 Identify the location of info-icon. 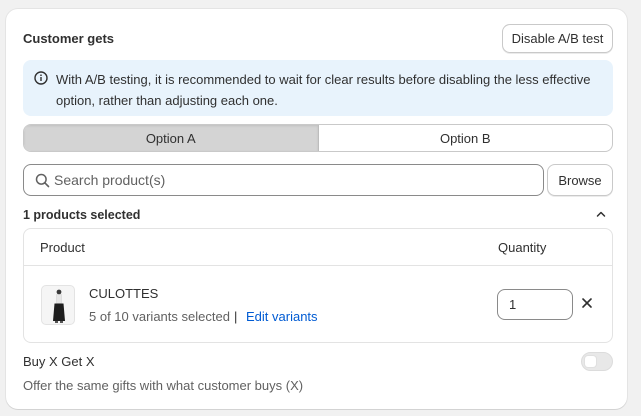
(41, 78).